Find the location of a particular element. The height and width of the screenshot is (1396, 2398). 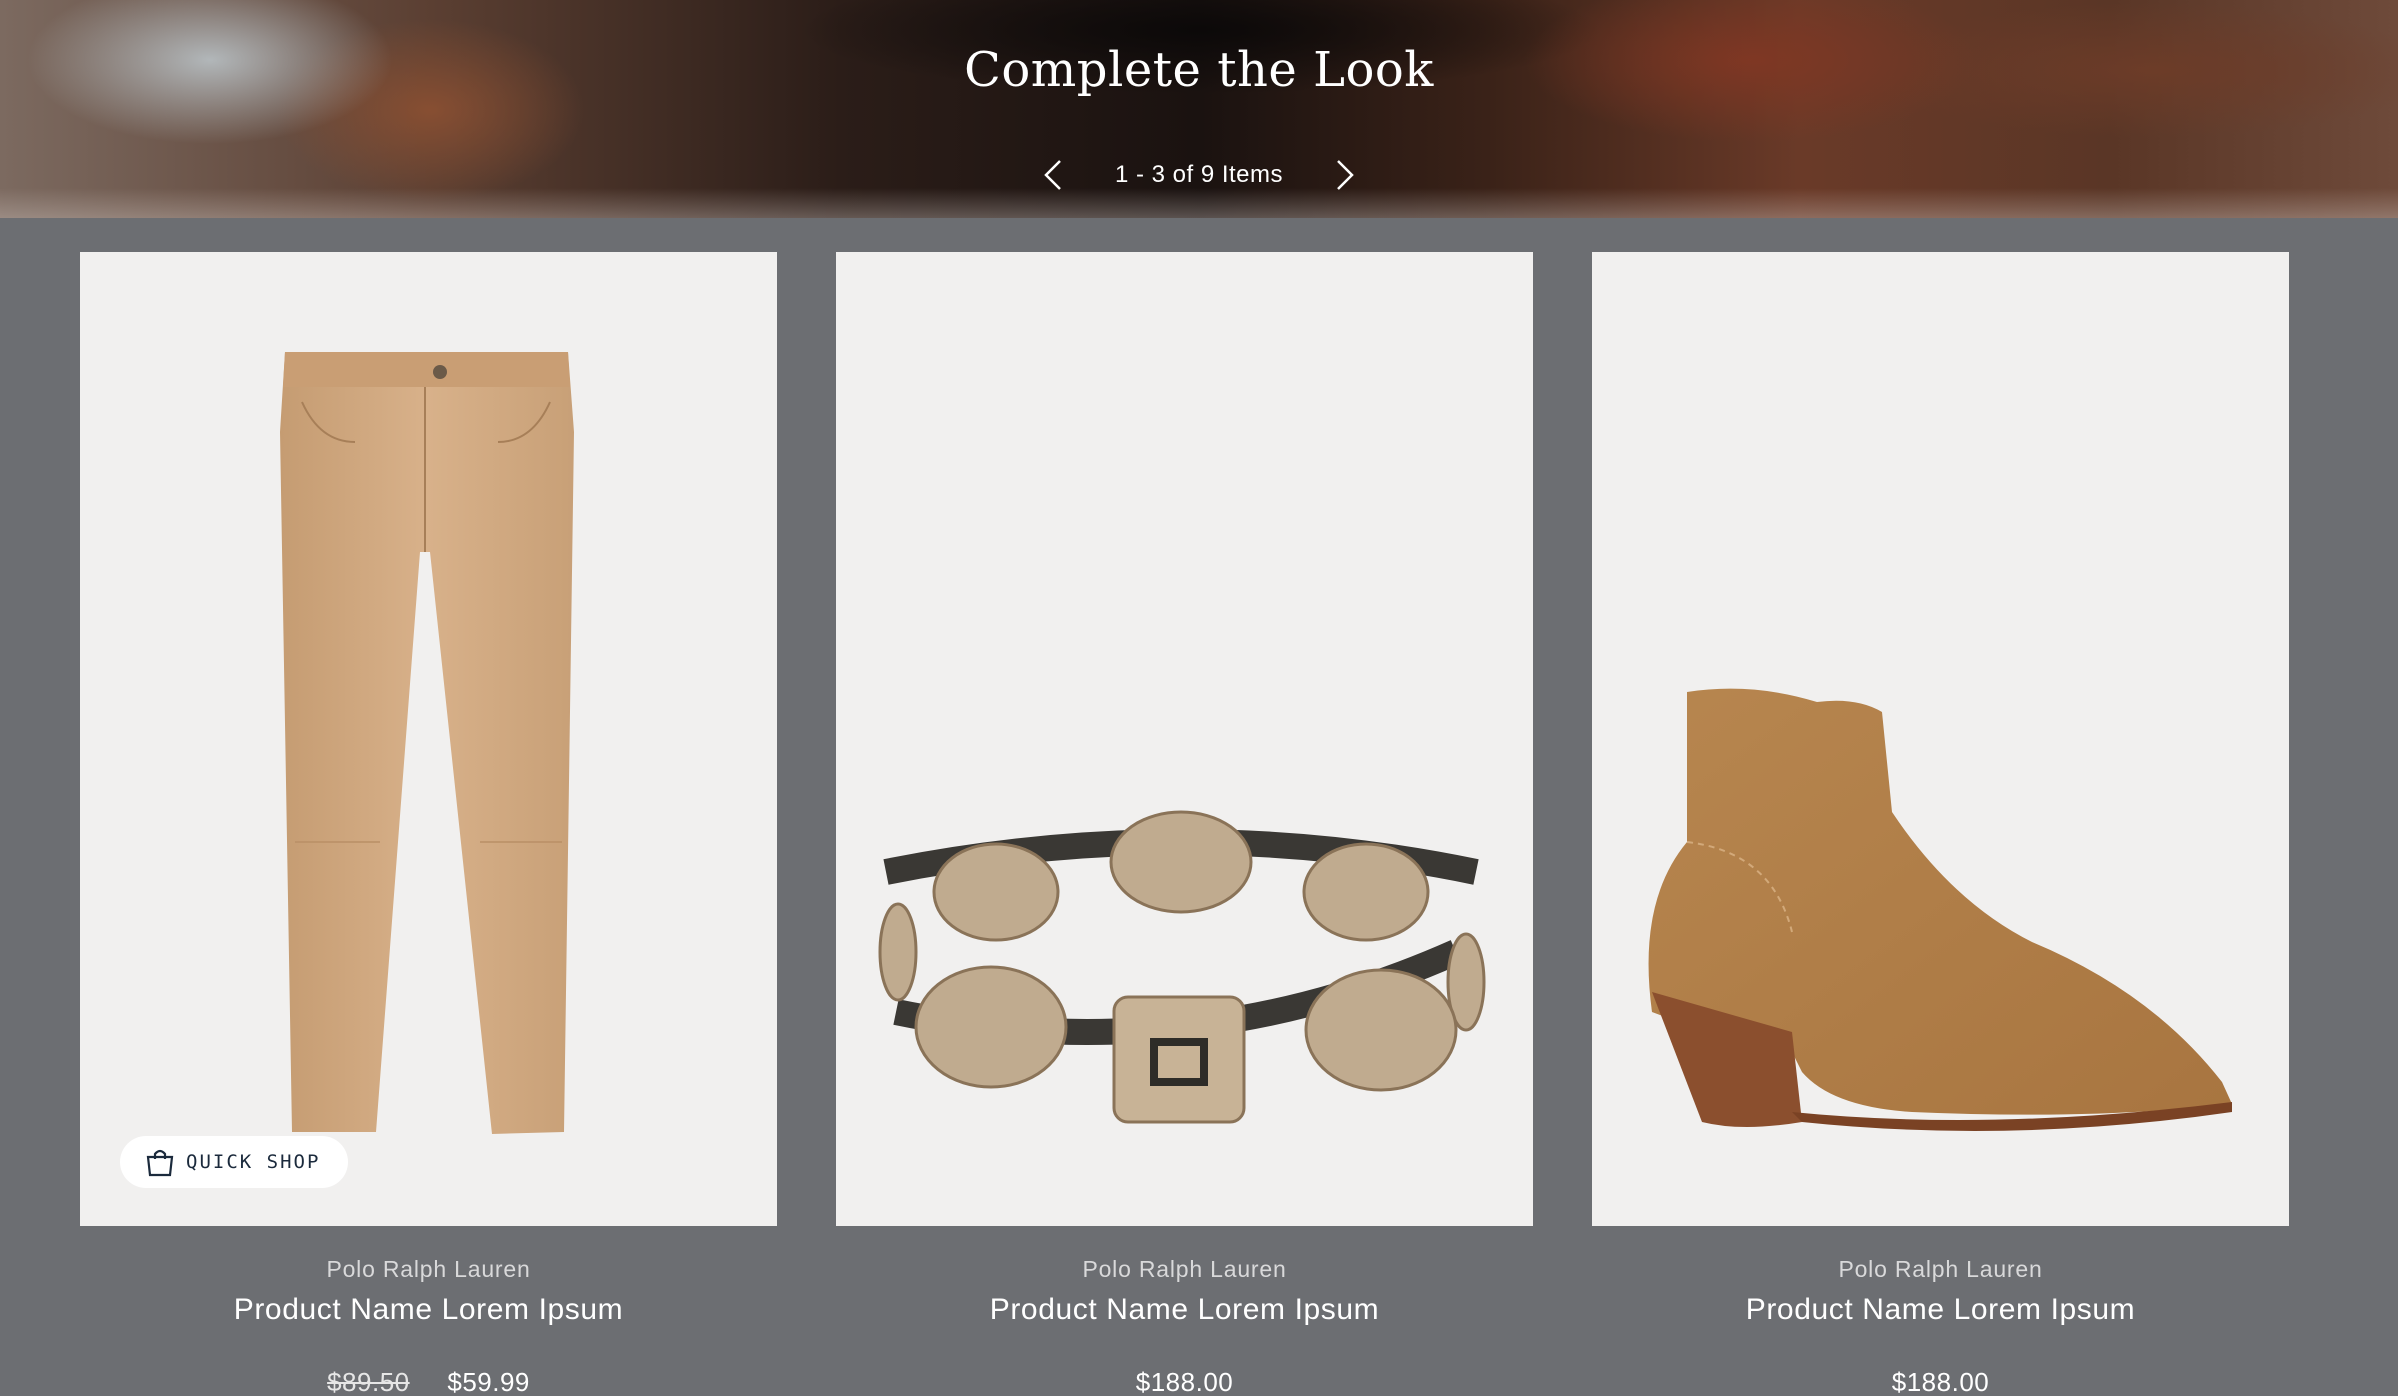

quick-shop-button: QUICK SHOP is located at coordinates (234, 1162).